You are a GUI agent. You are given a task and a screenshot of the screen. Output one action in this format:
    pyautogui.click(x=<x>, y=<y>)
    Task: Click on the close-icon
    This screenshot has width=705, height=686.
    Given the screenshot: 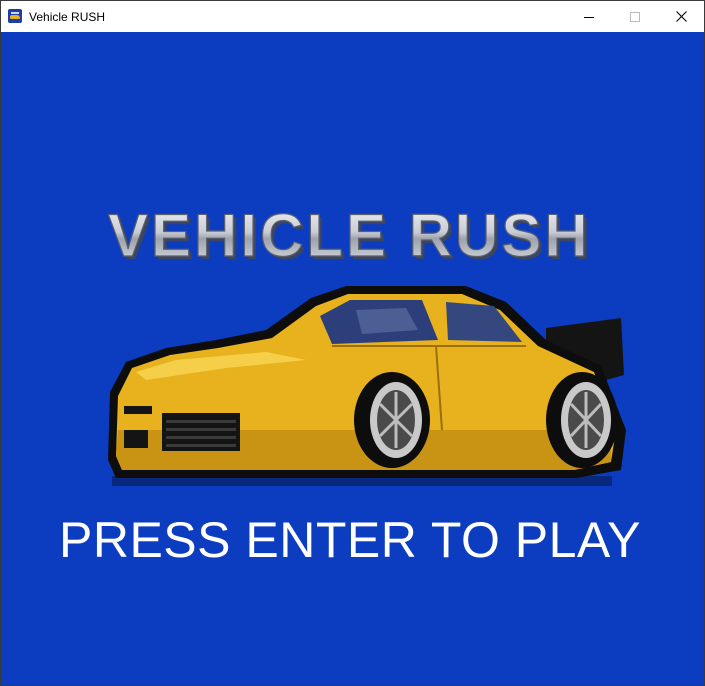 What is the action you would take?
    pyautogui.click(x=681, y=16)
    